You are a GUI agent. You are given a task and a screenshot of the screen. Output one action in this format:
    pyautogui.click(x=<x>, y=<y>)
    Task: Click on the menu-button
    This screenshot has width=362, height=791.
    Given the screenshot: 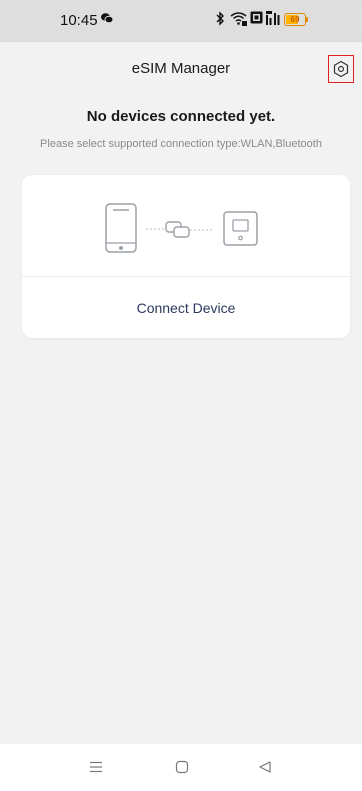 What is the action you would take?
    pyautogui.click(x=96, y=767)
    